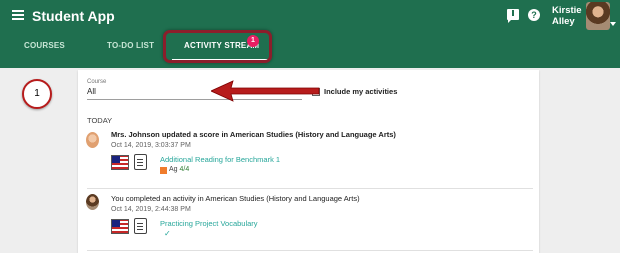 Image resolution: width=620 pixels, height=253 pixels. Describe the element at coordinates (18, 15) in the screenshot. I see `menu-icon` at that location.